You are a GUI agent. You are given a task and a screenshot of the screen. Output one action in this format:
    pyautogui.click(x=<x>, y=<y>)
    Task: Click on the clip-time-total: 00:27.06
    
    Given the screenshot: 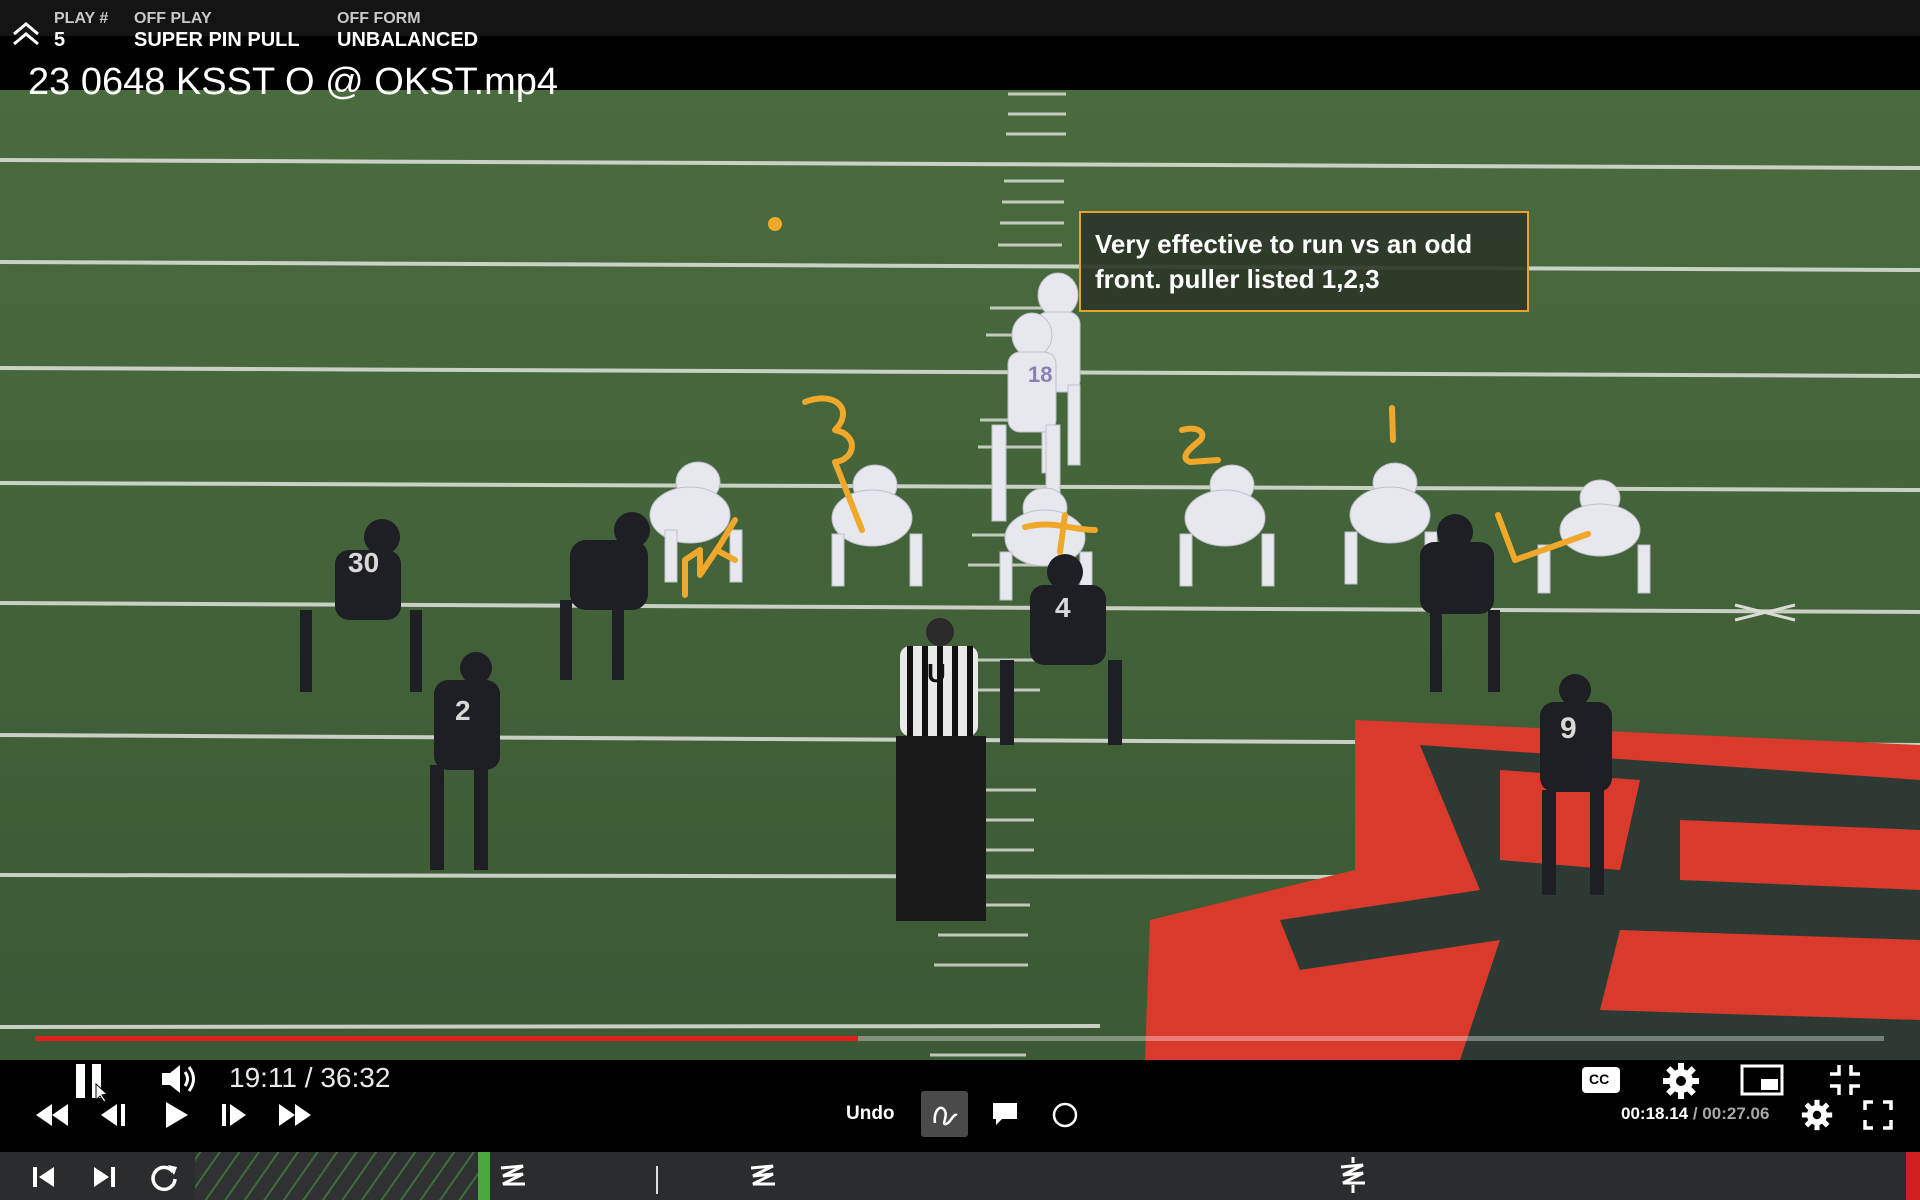 What is the action you would take?
    pyautogui.click(x=1736, y=1113)
    